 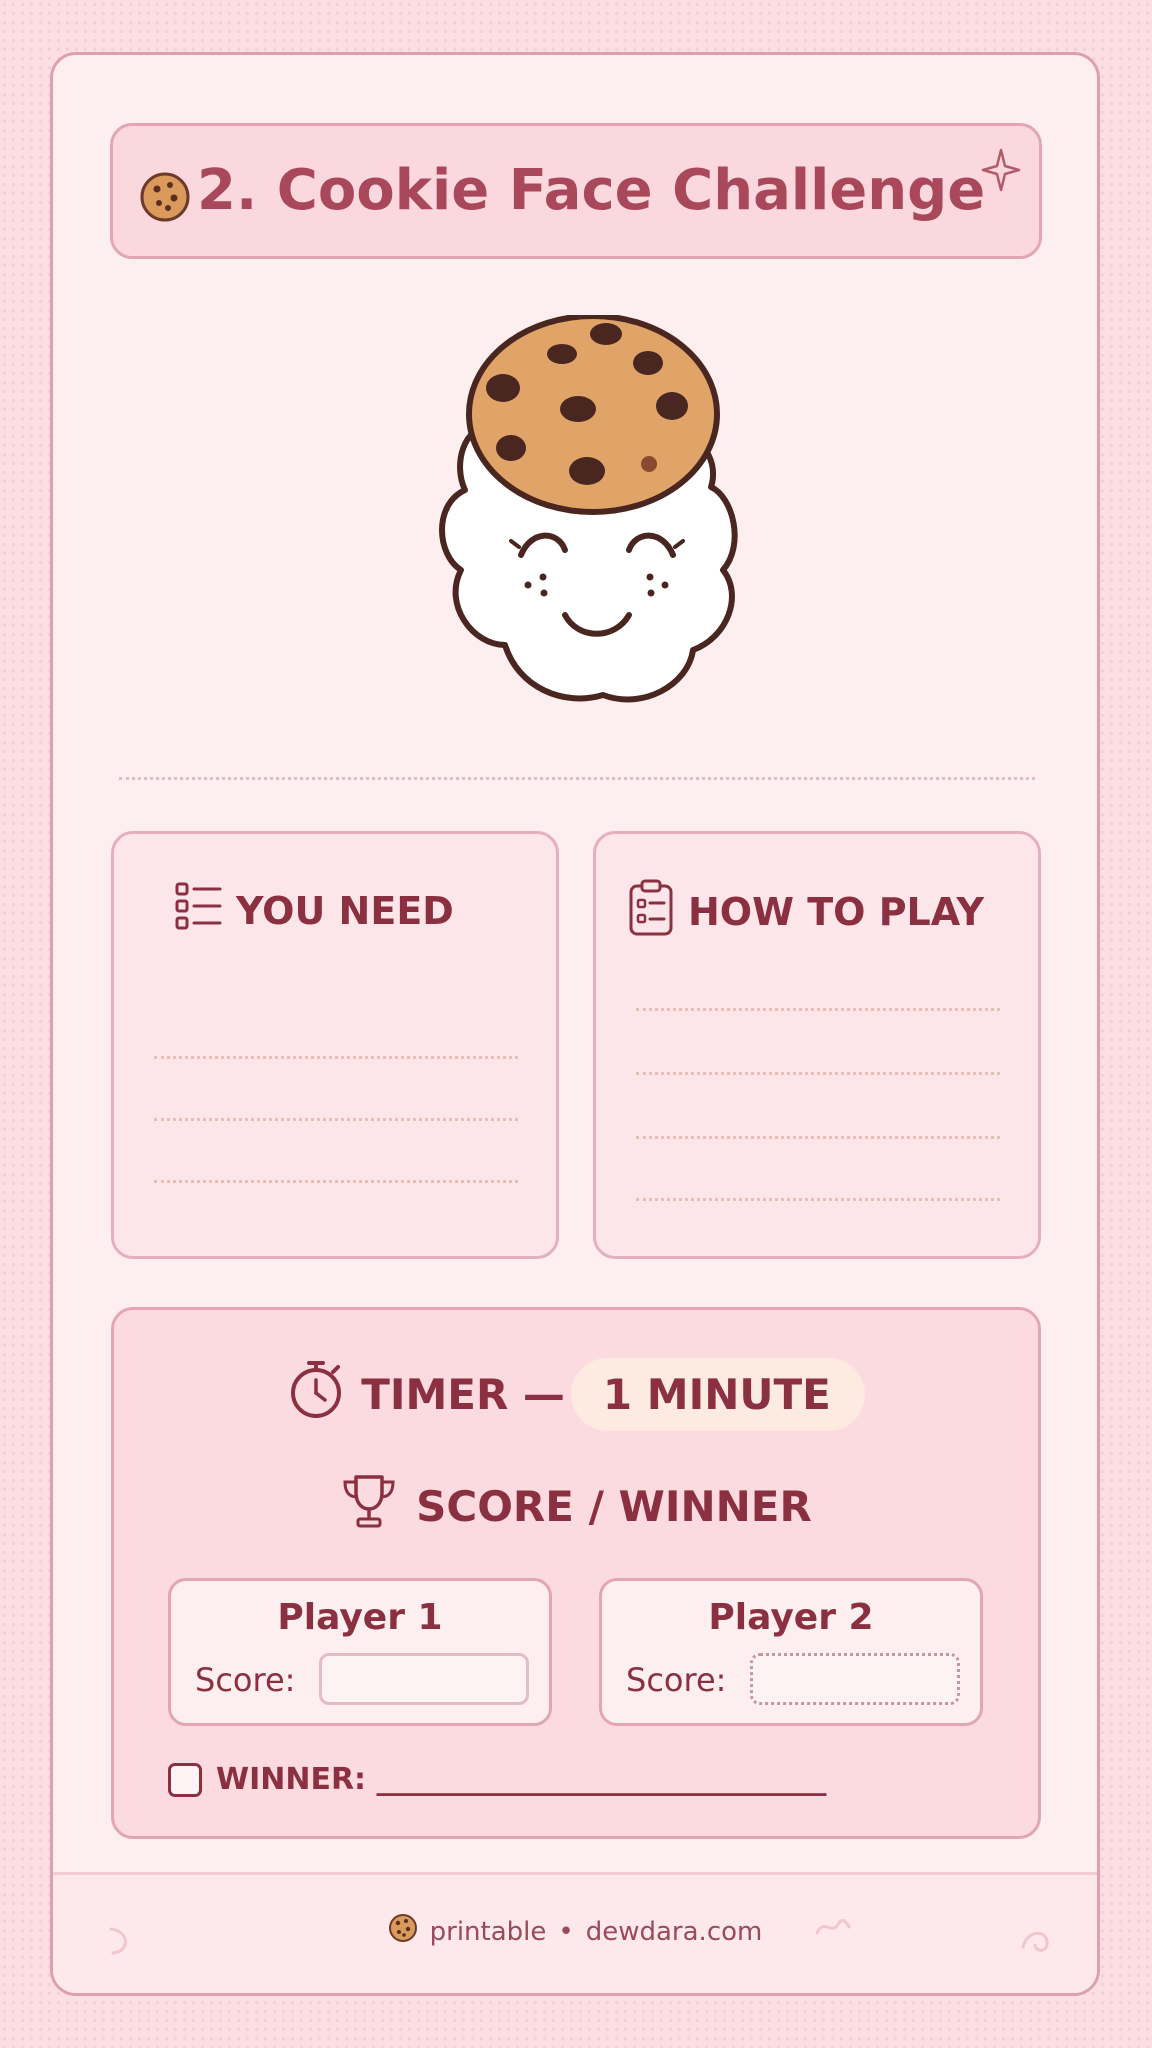 I want to click on checklist-icon, so click(x=198, y=910).